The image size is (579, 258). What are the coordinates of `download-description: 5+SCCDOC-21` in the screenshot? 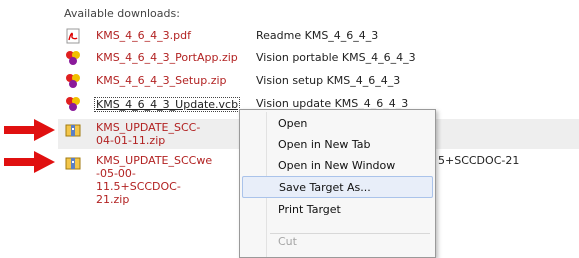 It's located at (479, 160).